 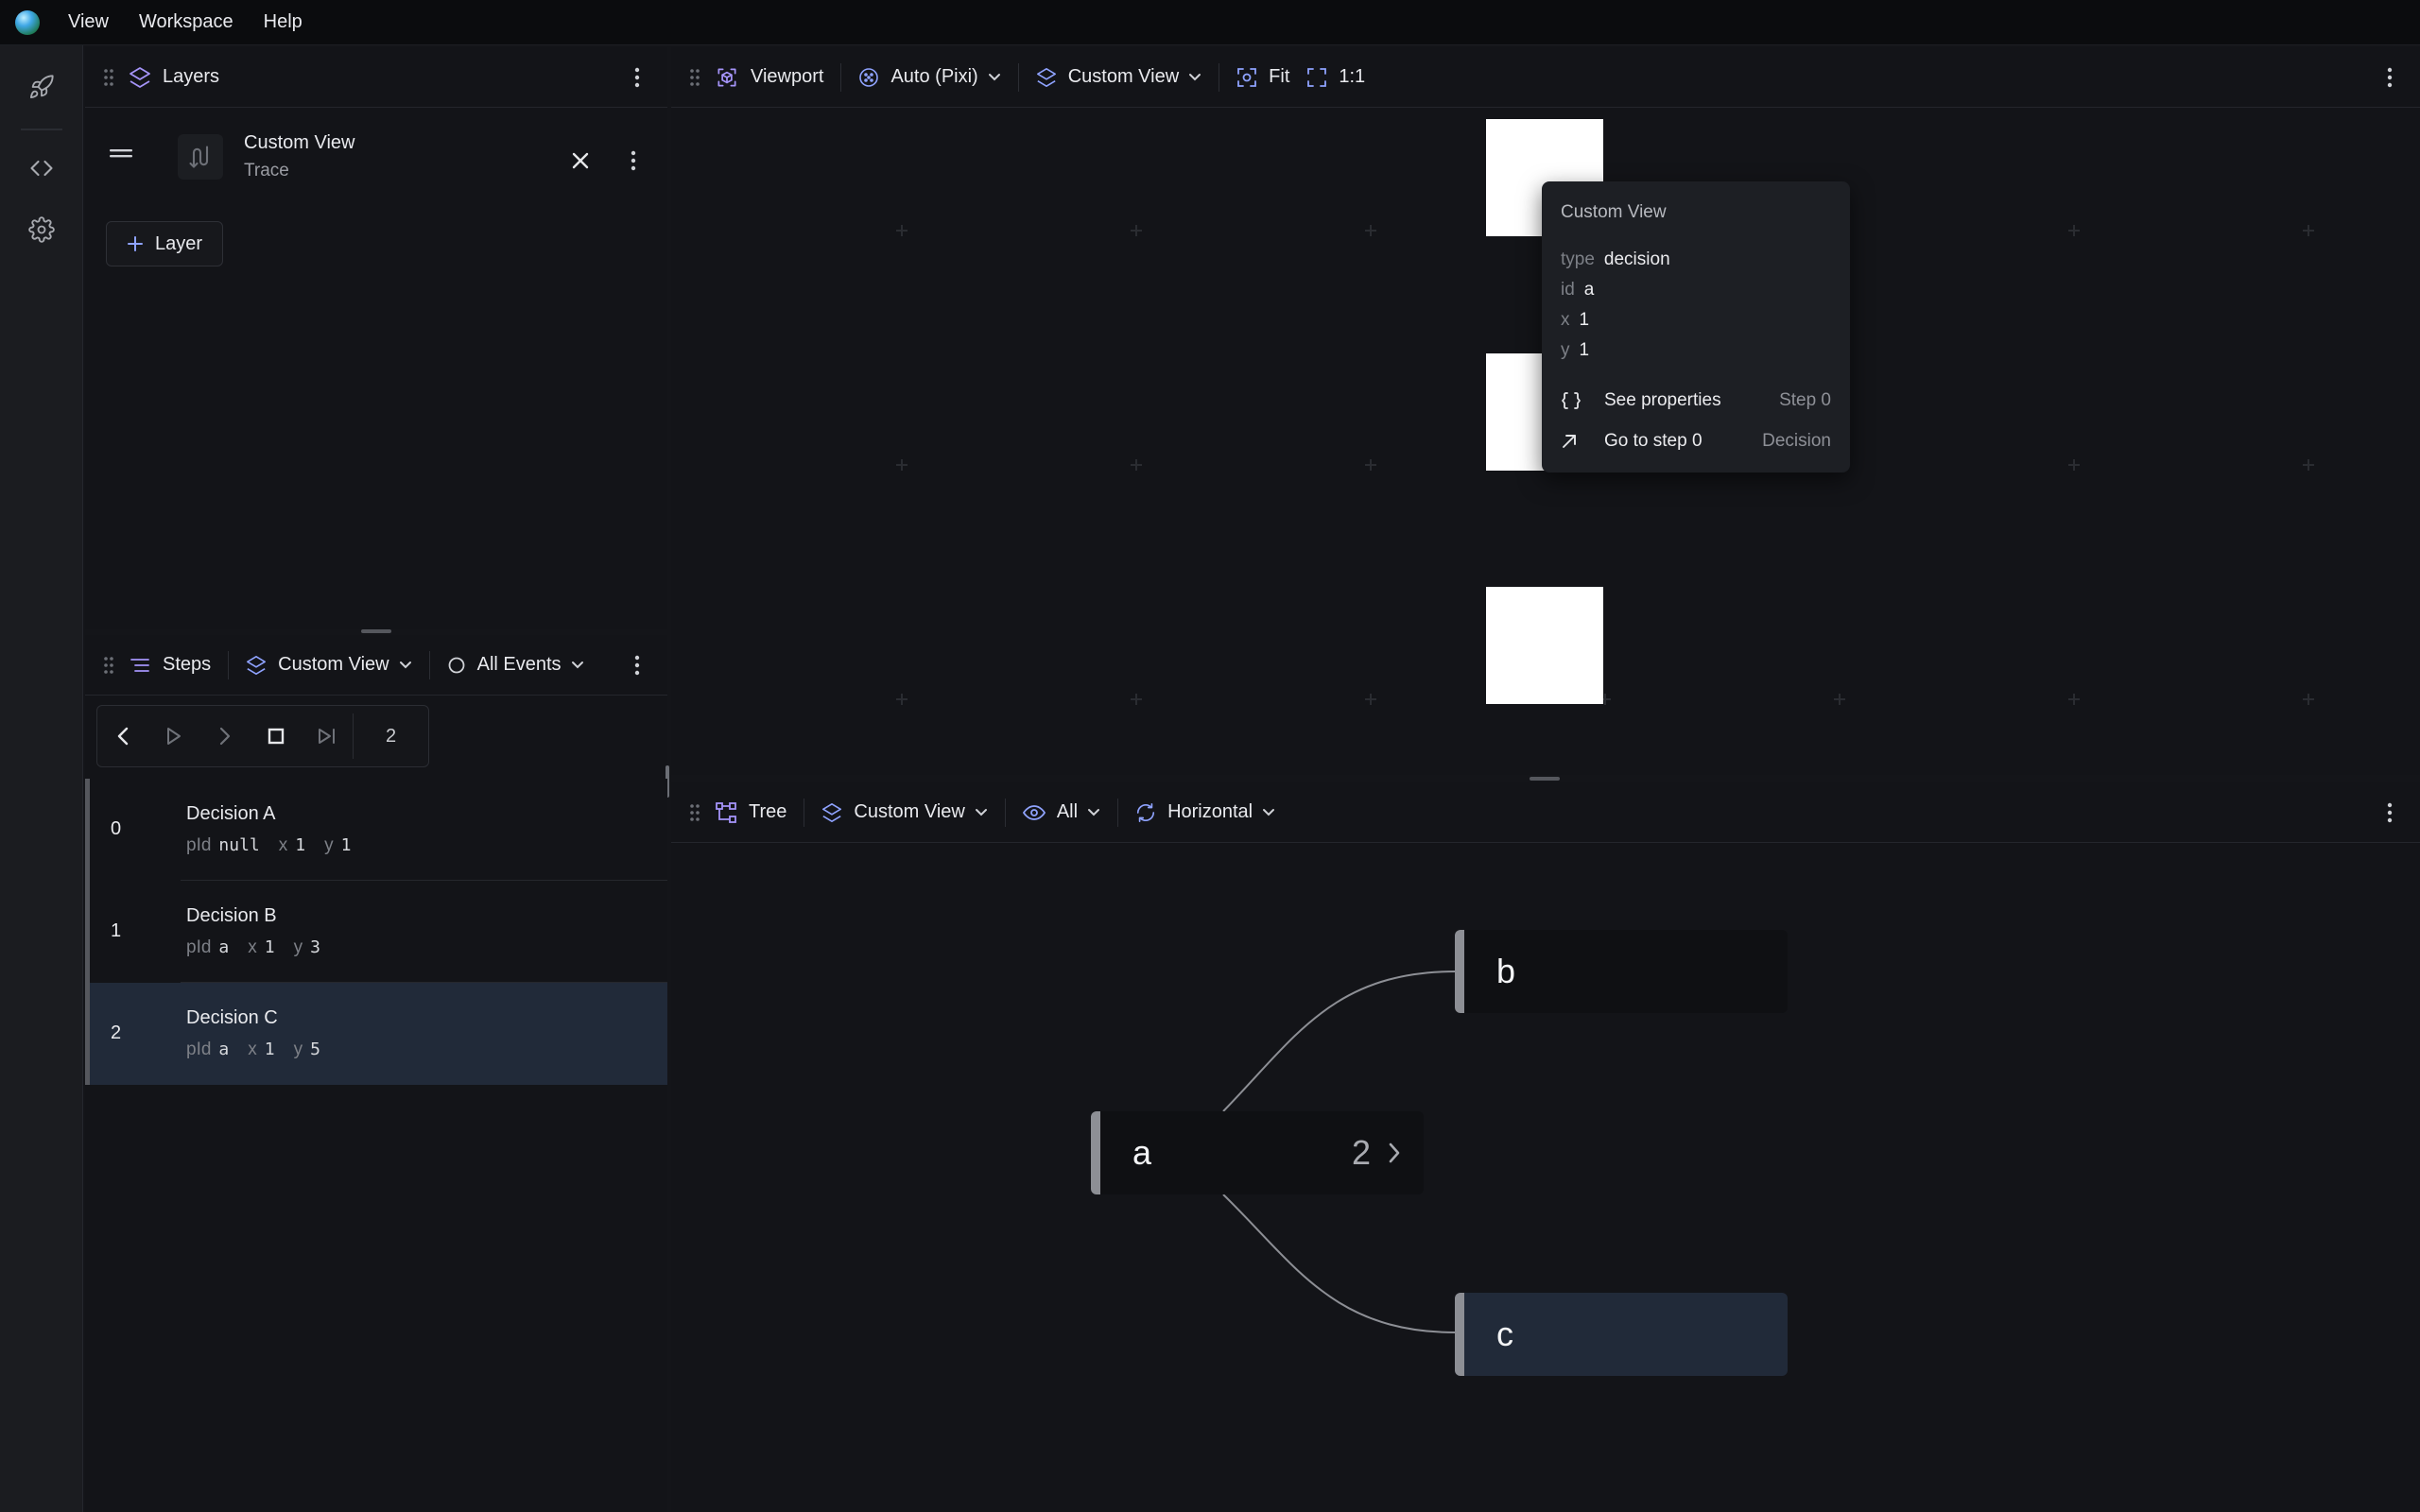 I want to click on viewport-kebab-icon, so click(x=2389, y=77).